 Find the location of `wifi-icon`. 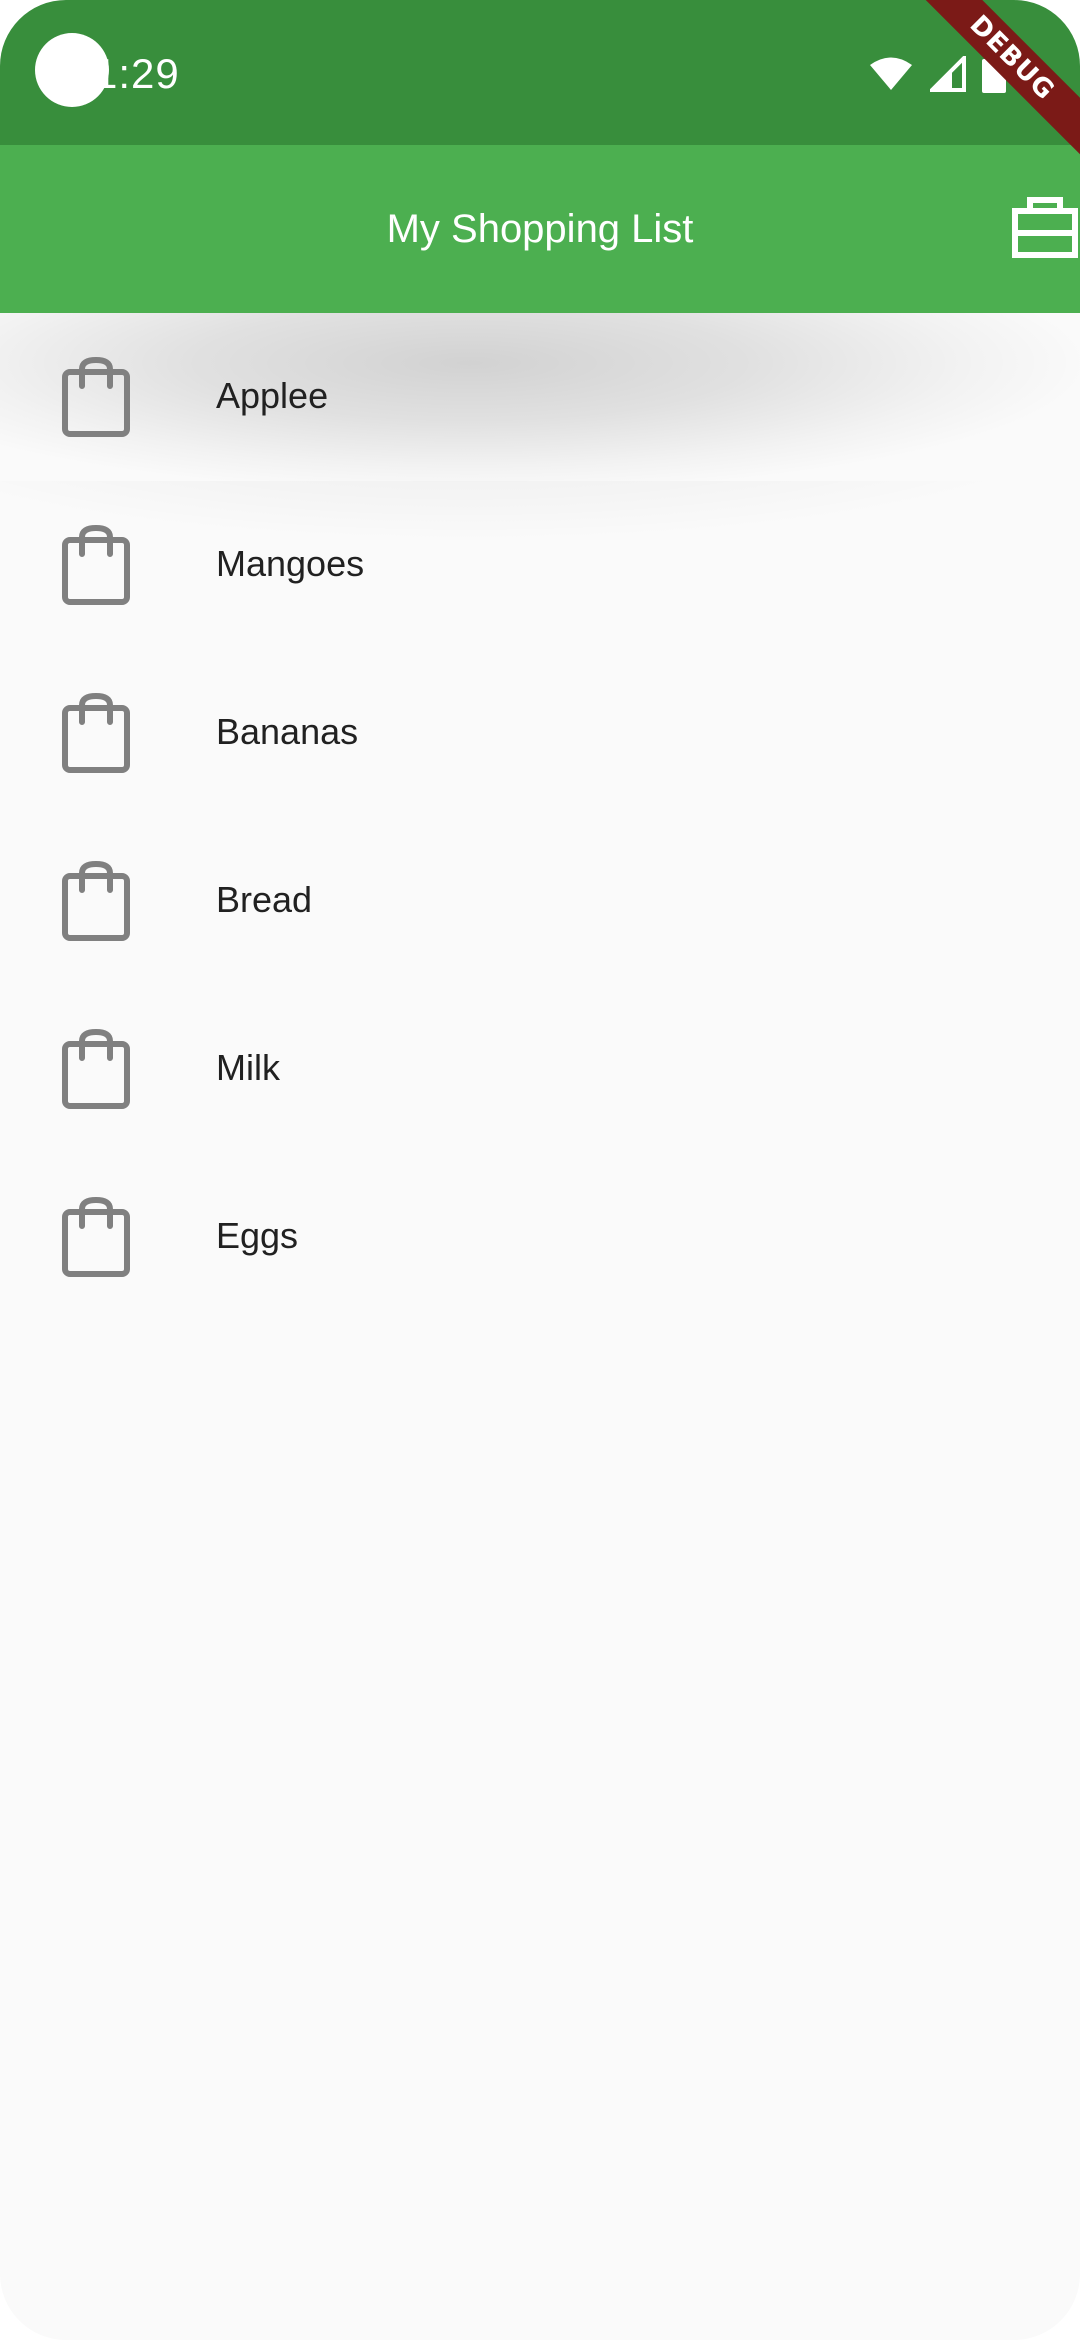

wifi-icon is located at coordinates (891, 74).